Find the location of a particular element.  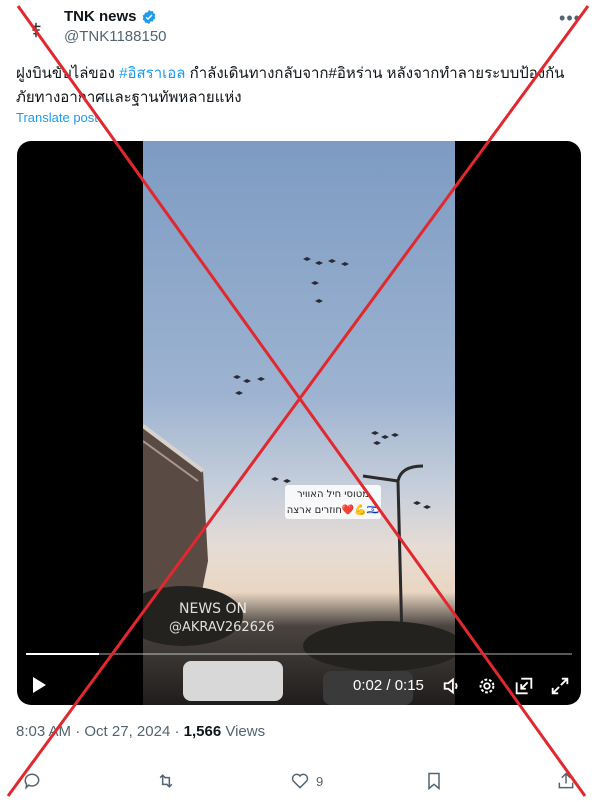

author-avatar is located at coordinates (36, 30).